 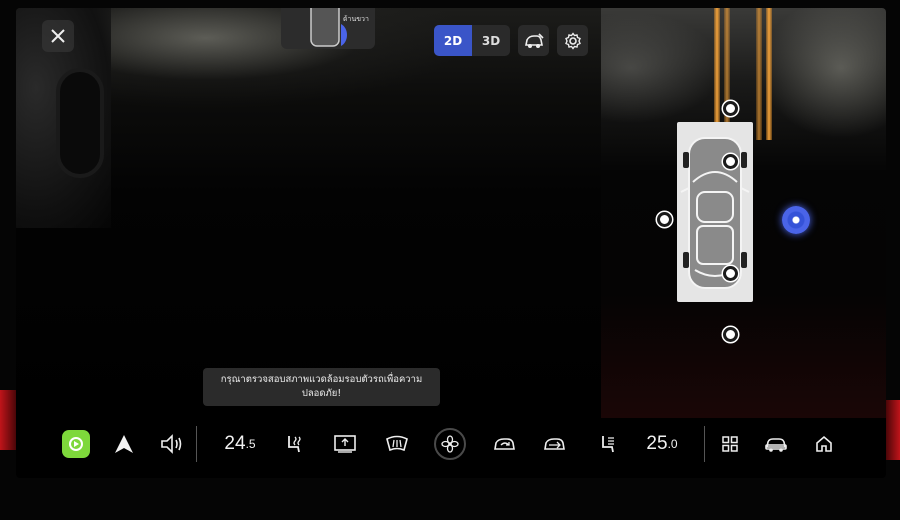 I want to click on close-icon, so click(x=58, y=36).